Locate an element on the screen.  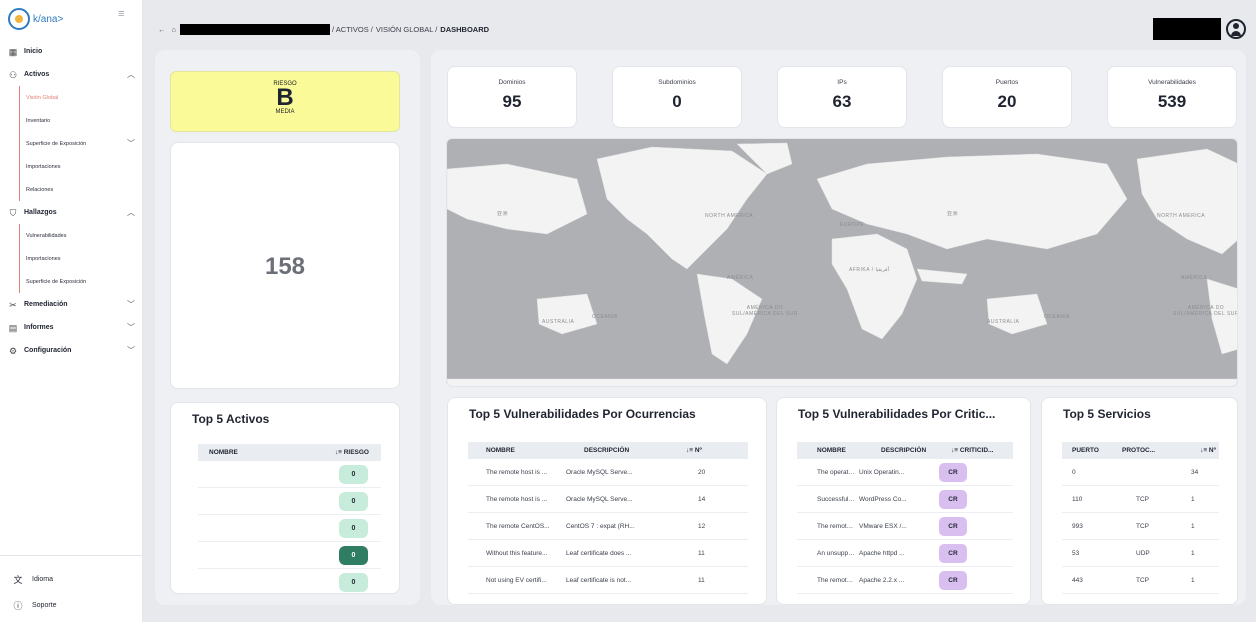
col-riesgo: ↓≡ RIESGO is located at coordinates (344, 452).